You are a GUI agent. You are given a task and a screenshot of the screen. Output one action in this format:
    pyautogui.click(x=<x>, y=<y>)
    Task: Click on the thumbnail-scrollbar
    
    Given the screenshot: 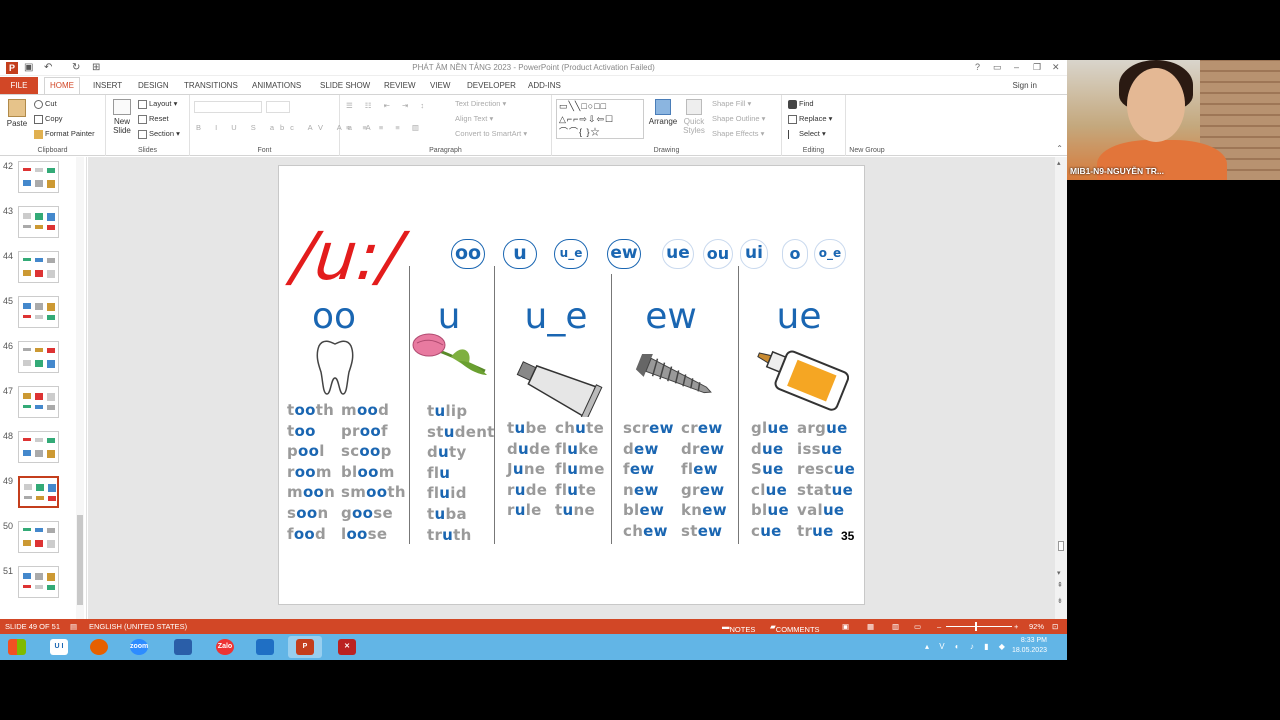 What is the action you would take?
    pyautogui.click(x=80, y=388)
    